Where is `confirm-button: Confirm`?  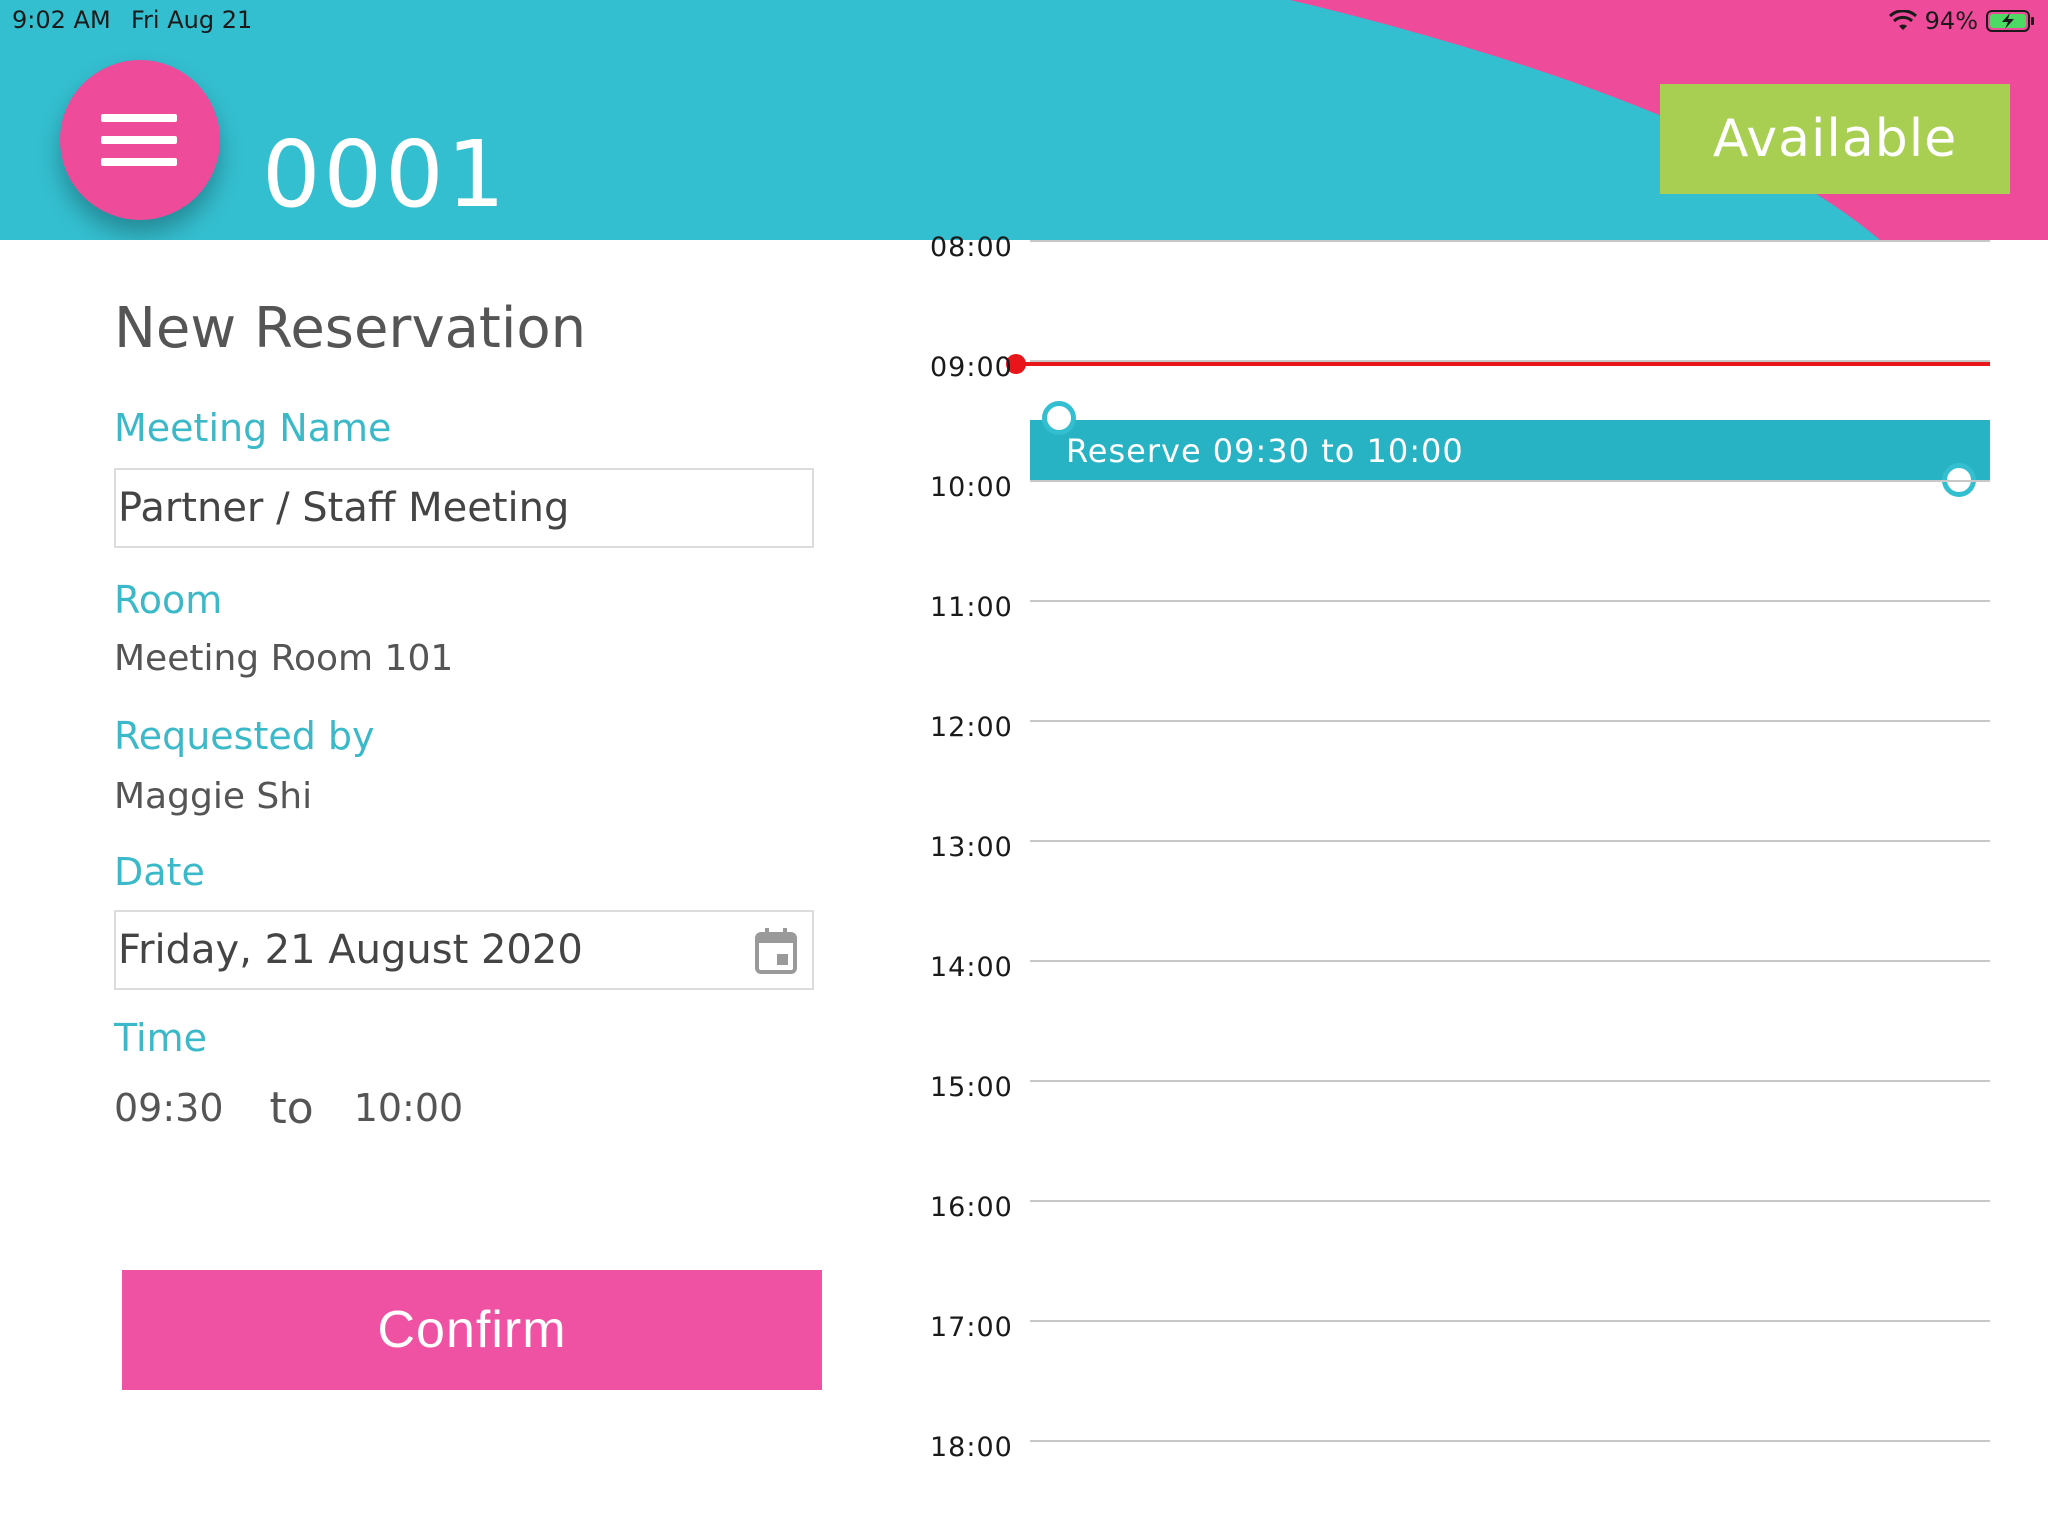 confirm-button: Confirm is located at coordinates (472, 1330).